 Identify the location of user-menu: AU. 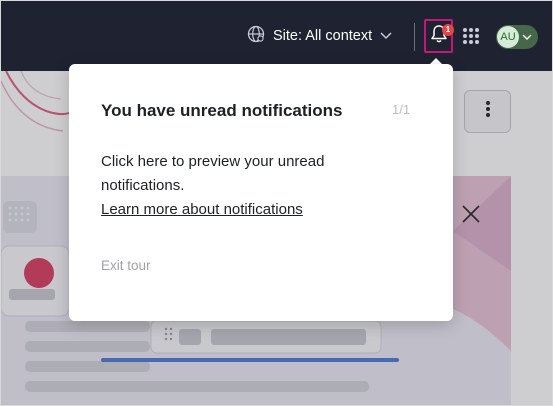
(517, 37).